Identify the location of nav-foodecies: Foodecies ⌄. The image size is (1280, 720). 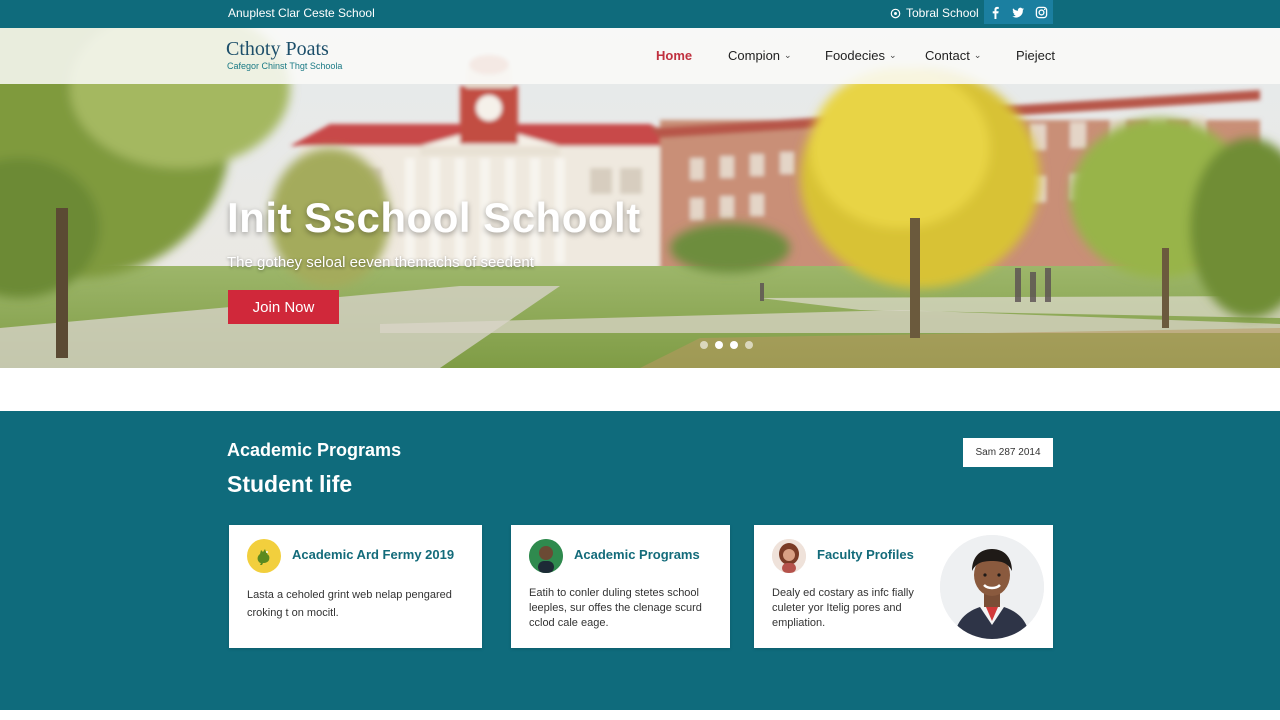
(861, 55).